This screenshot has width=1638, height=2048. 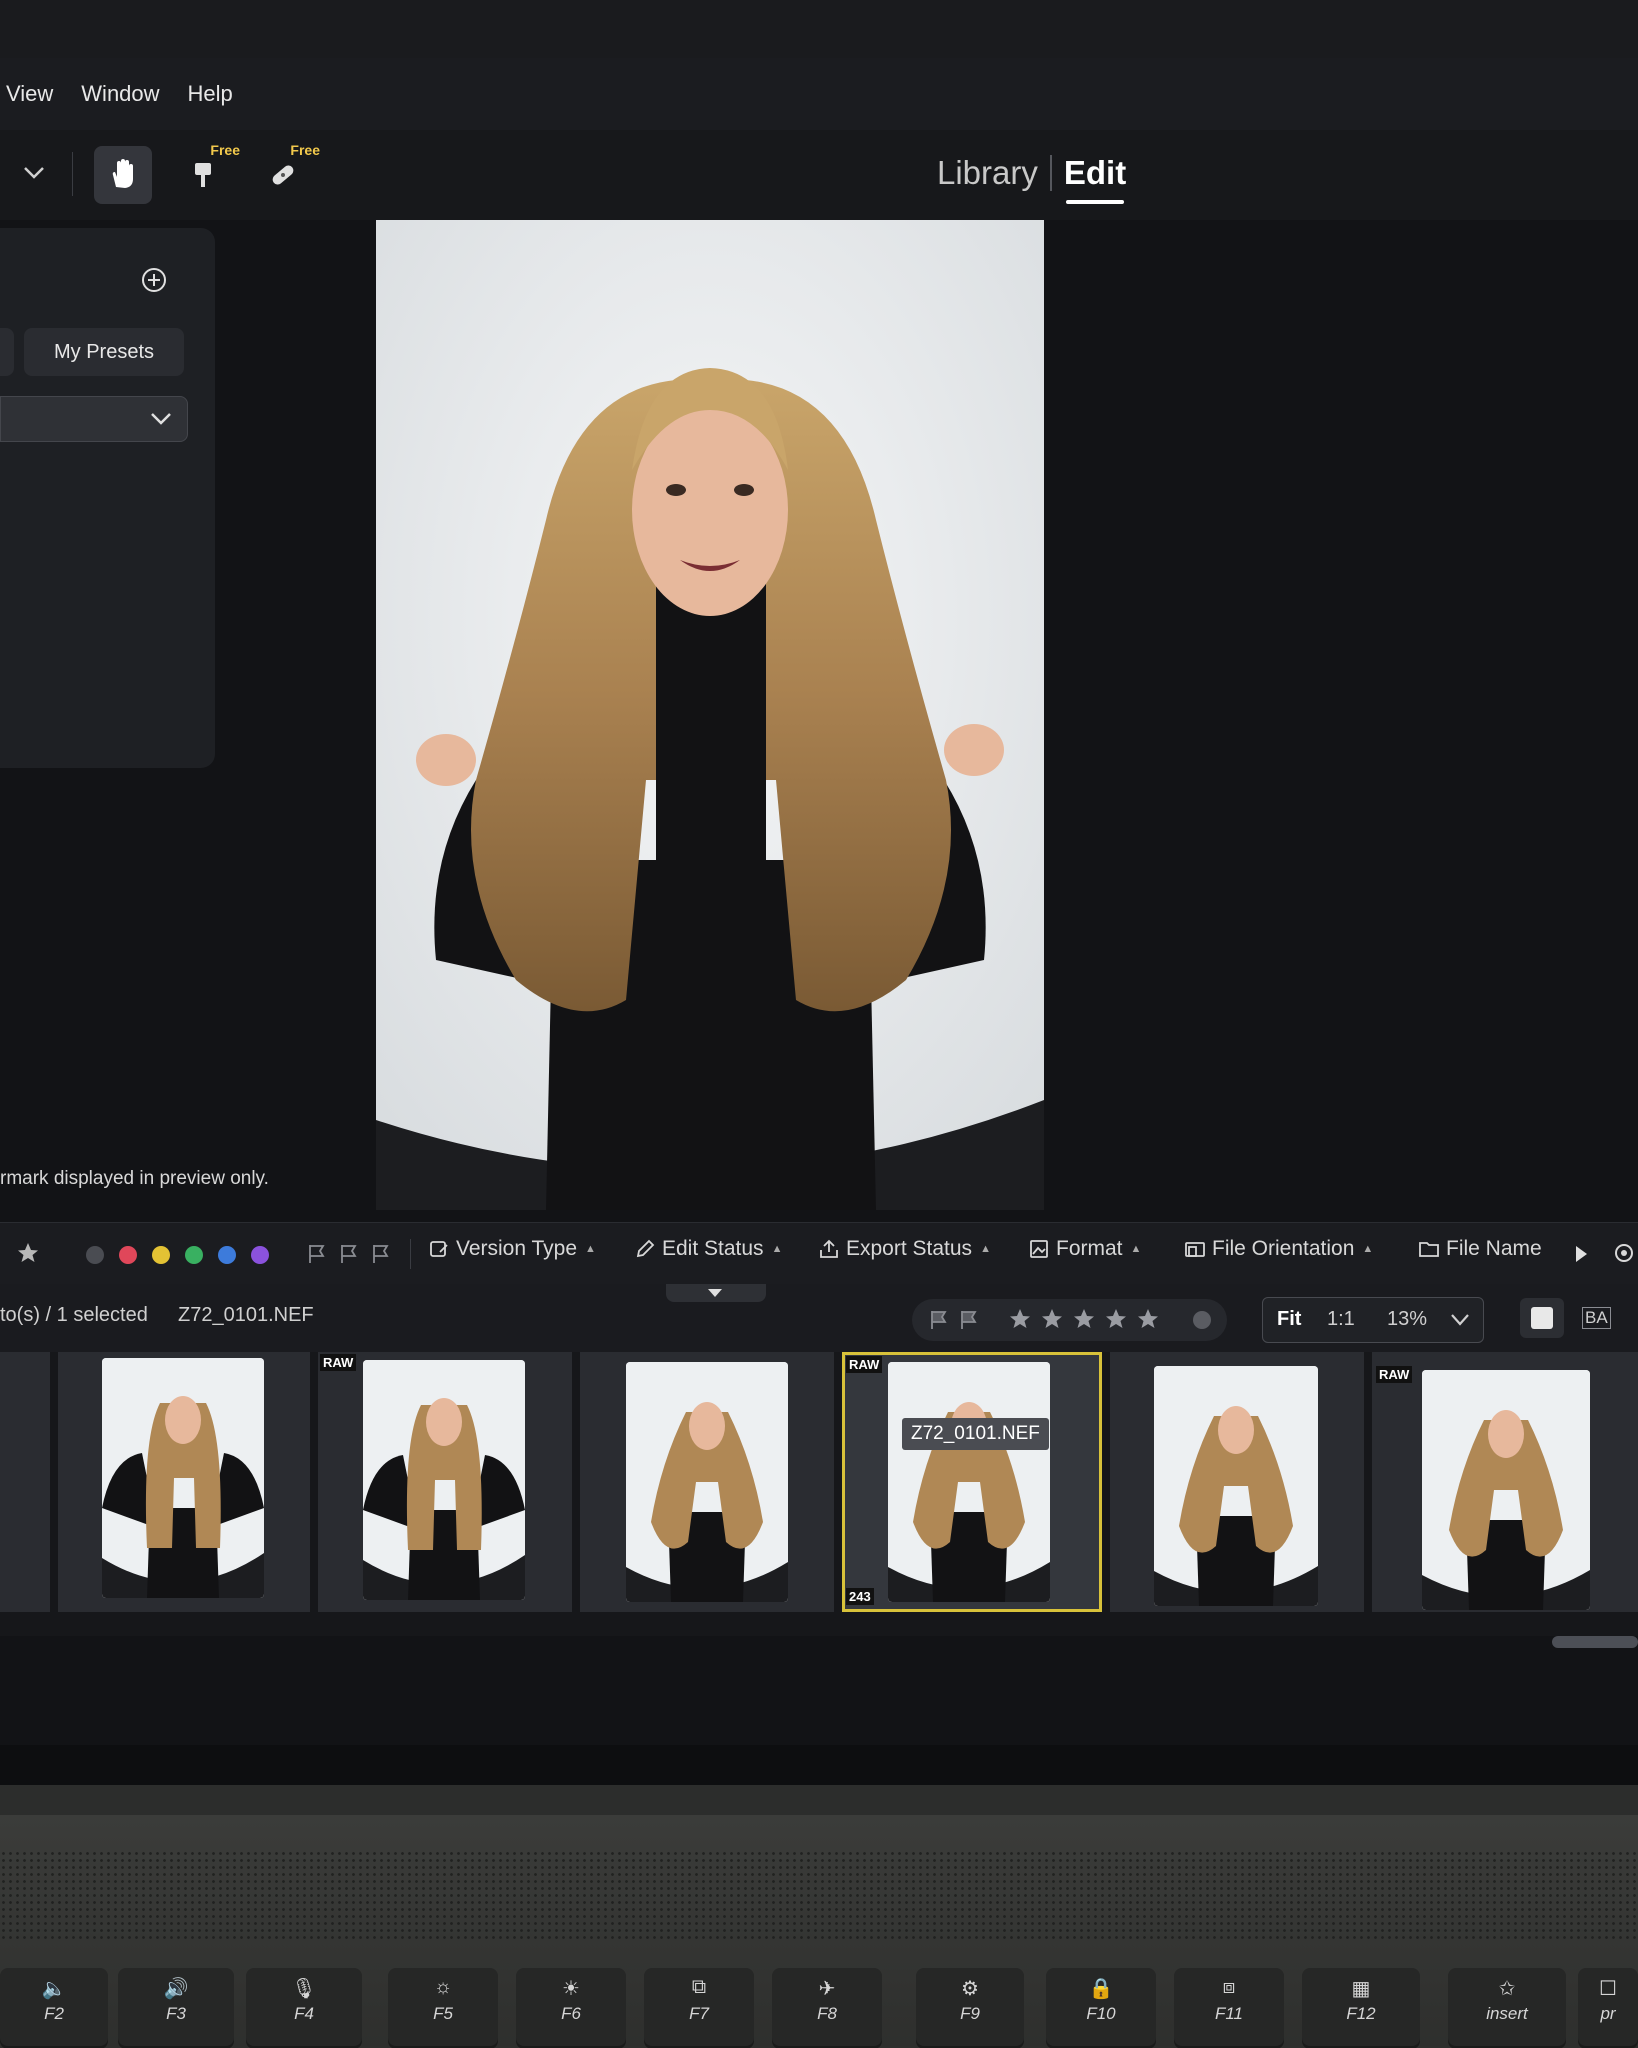 I want to click on key-glyph-icon: ⧉, so click(x=699, y=1987).